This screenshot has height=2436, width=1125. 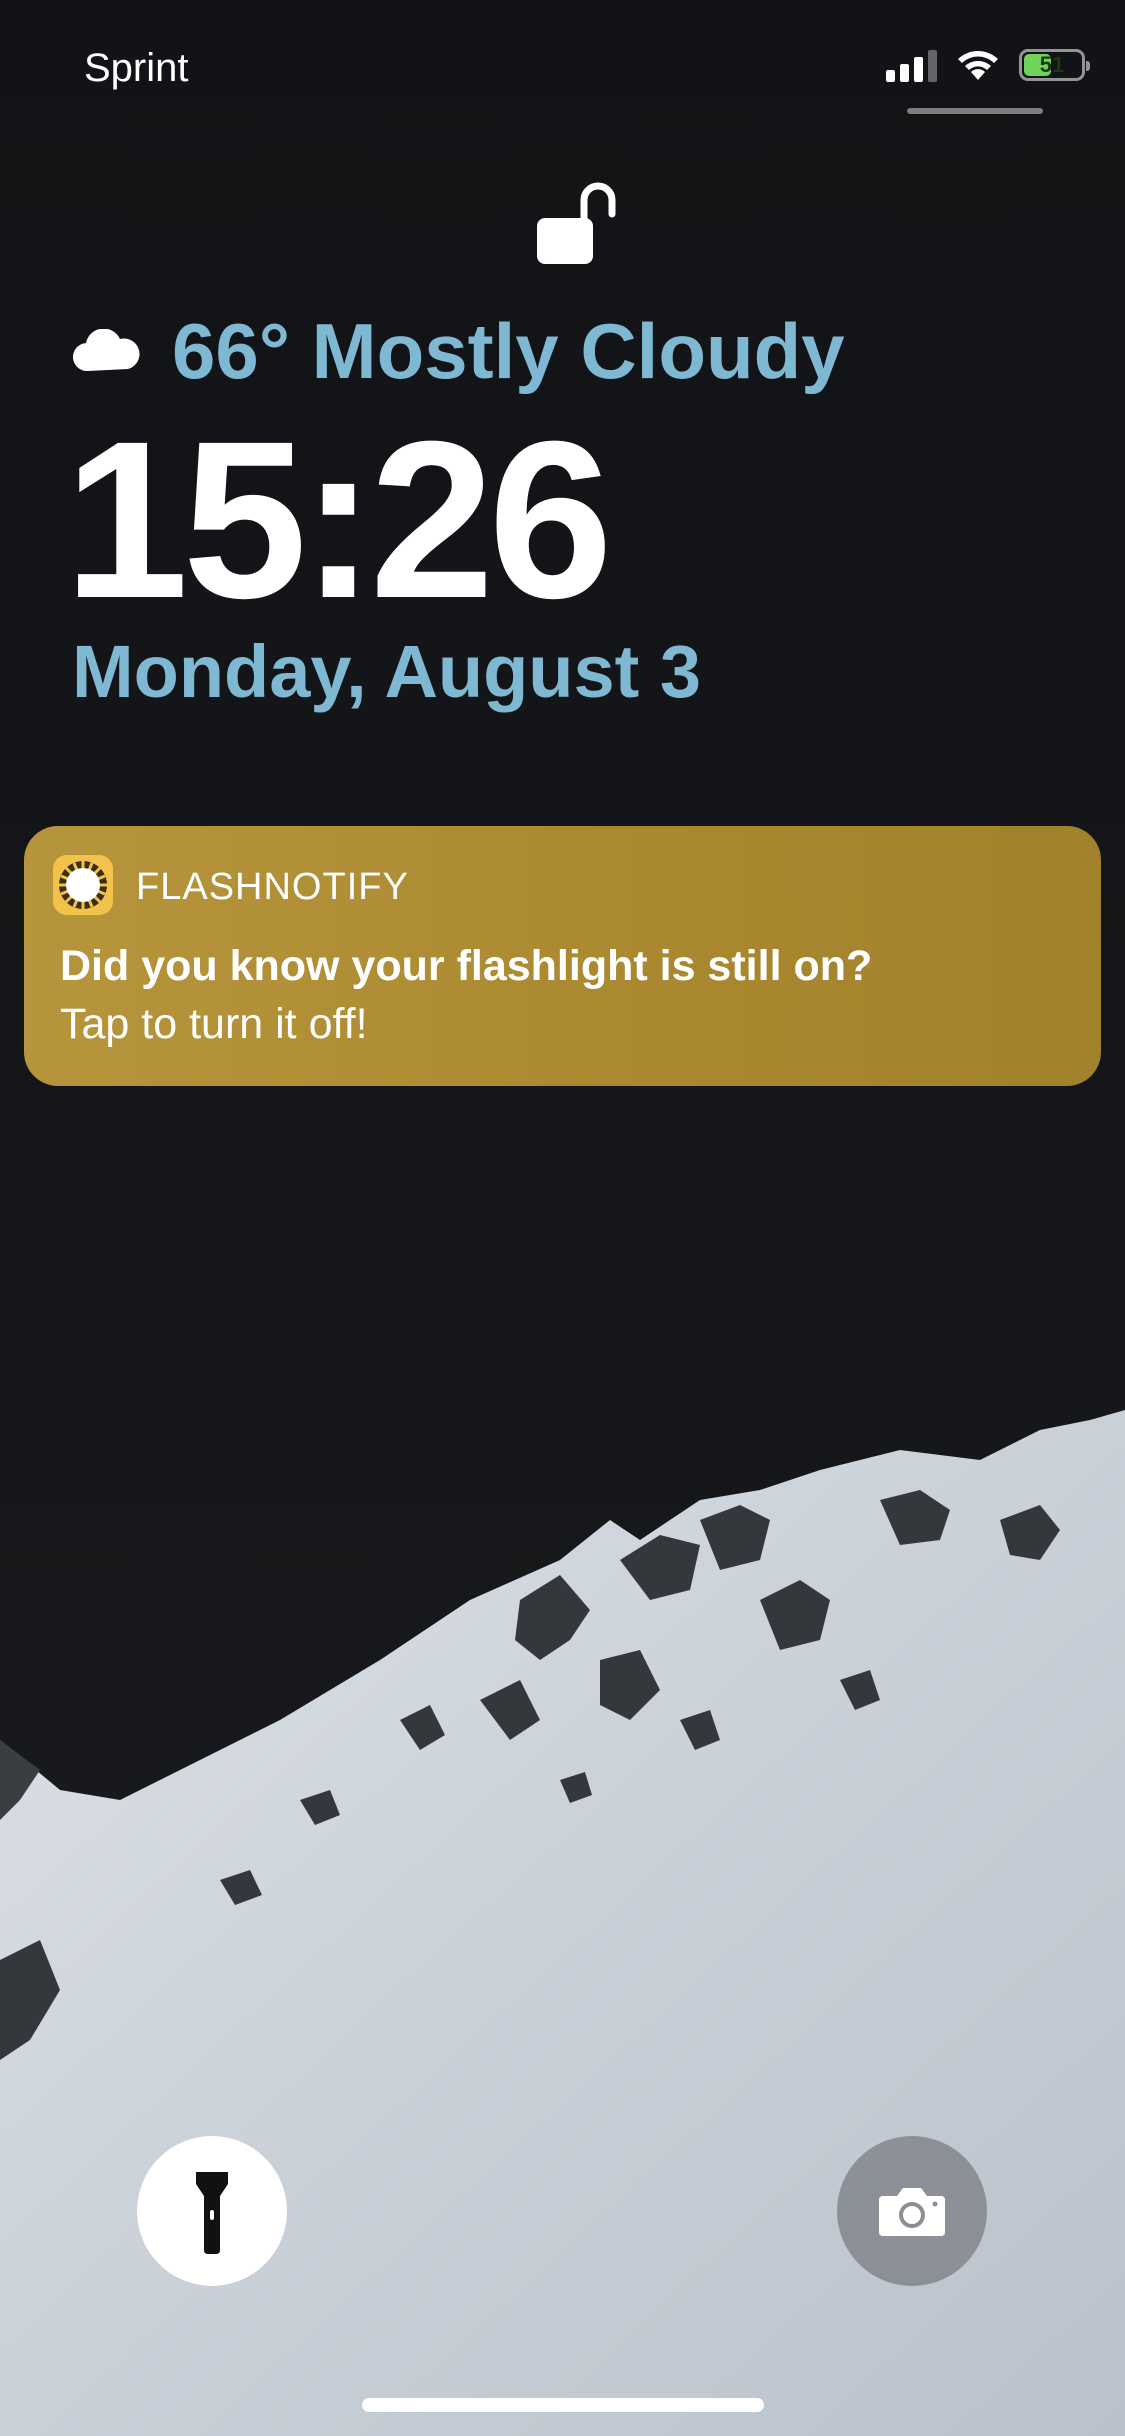 I want to click on home-indicator, so click(x=563, y=2405).